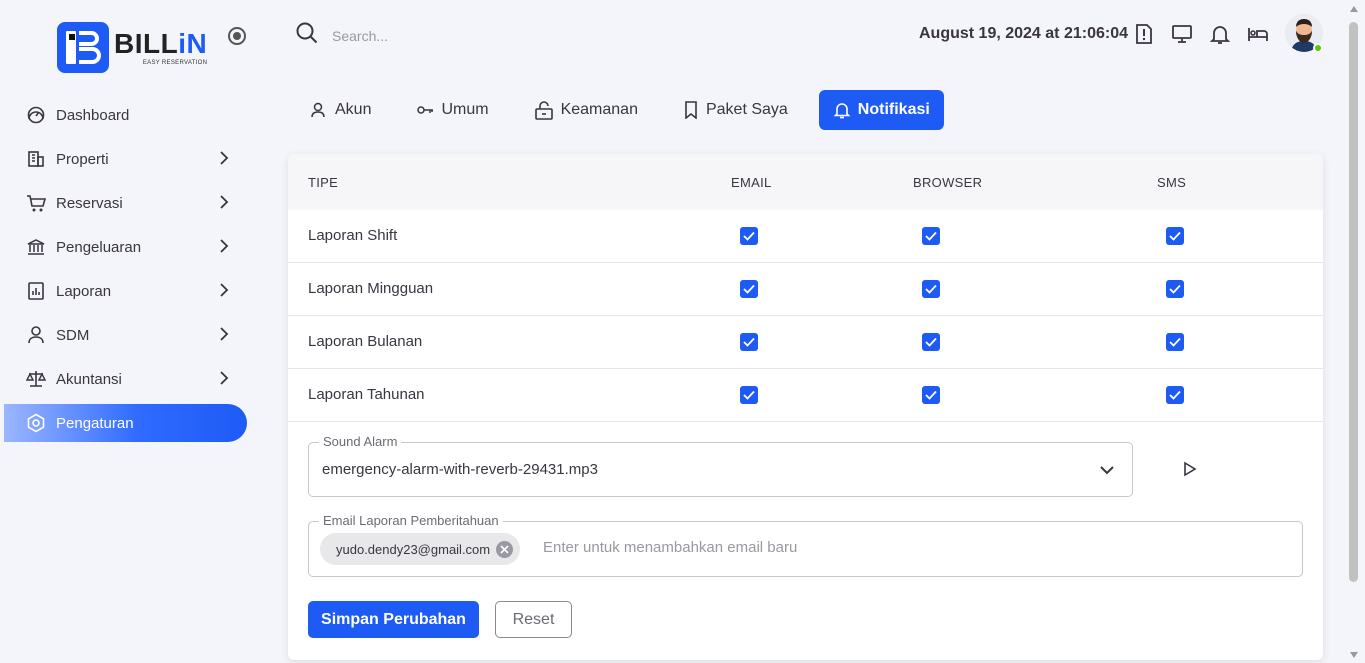  Describe the element at coordinates (353, 235) in the screenshot. I see `row-label: Laporan Shift` at that location.